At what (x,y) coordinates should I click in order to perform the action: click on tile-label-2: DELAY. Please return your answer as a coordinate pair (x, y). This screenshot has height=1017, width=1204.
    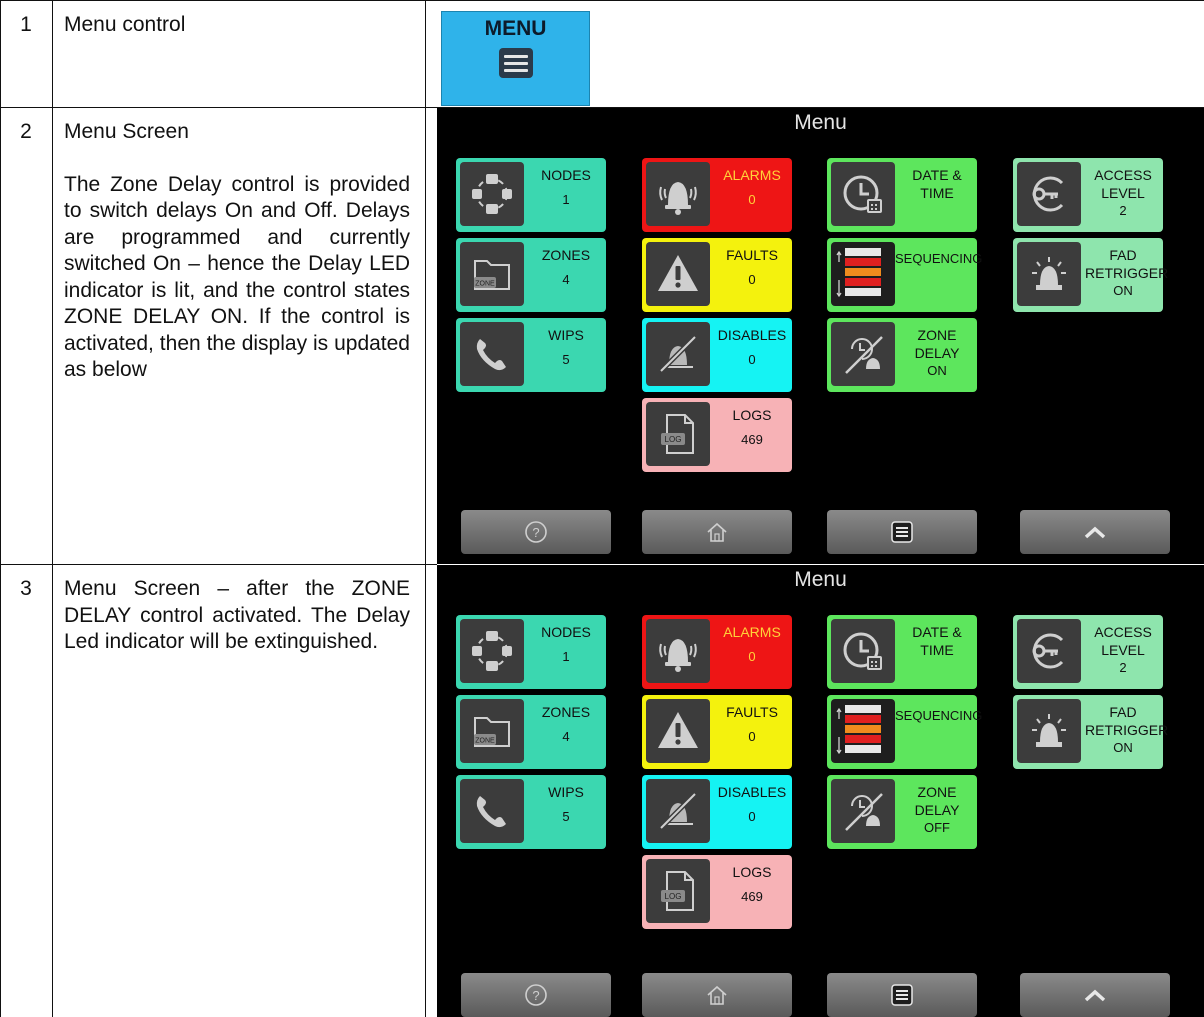
    Looking at the image, I should click on (937, 810).